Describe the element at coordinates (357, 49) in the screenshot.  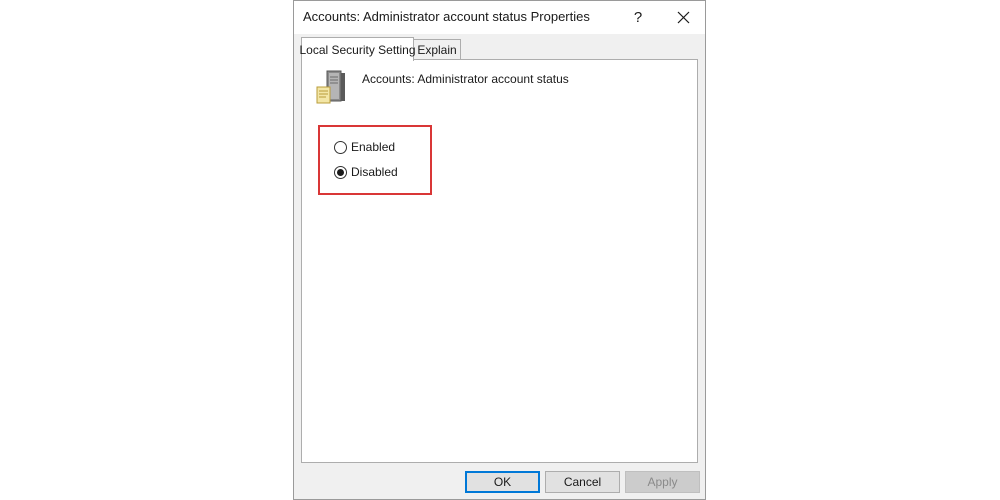
I see `tab-local-security-setting: Local Security Setting` at that location.